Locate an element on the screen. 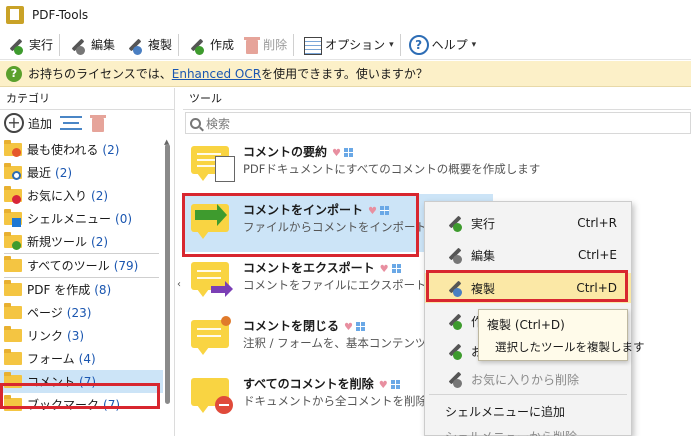 This screenshot has height=436, width=691. category-links: リンク (3) is located at coordinates (81, 335).